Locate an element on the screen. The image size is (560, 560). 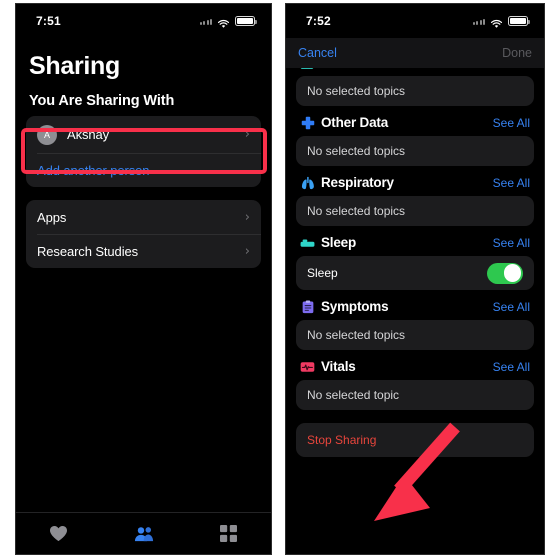
browse-tab is located at coordinates (229, 534).